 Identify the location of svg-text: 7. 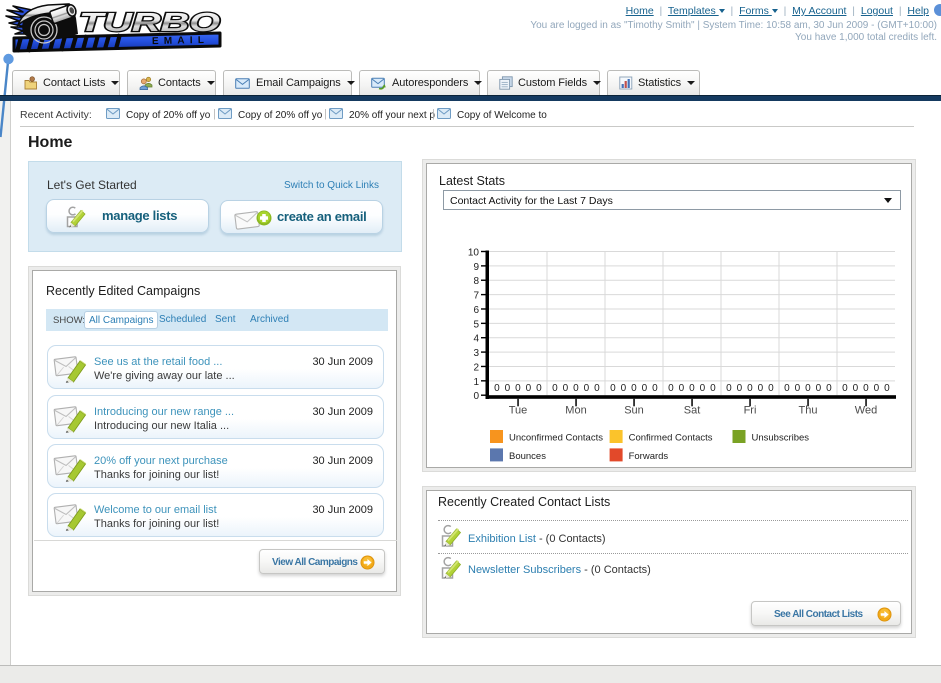
(476, 296).